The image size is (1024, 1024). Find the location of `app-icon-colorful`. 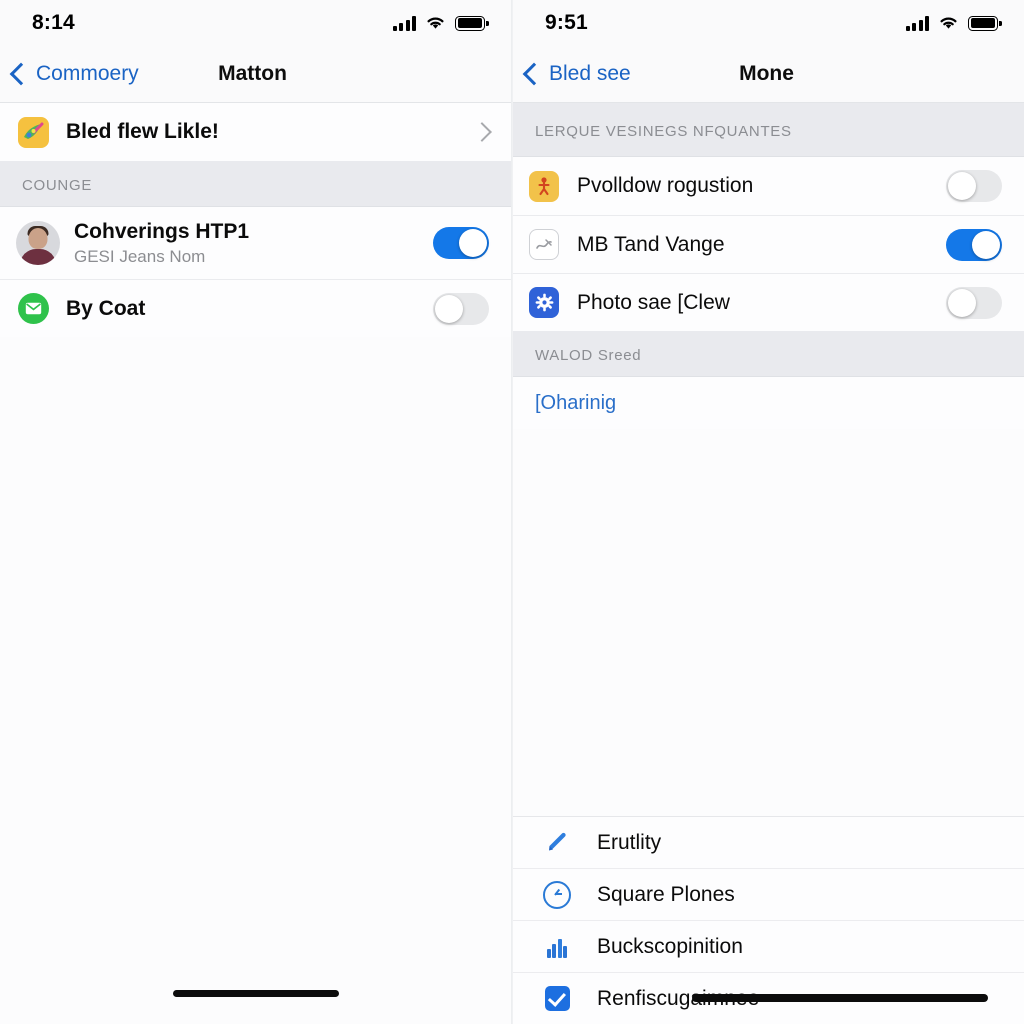

app-icon-colorful is located at coordinates (33, 132).